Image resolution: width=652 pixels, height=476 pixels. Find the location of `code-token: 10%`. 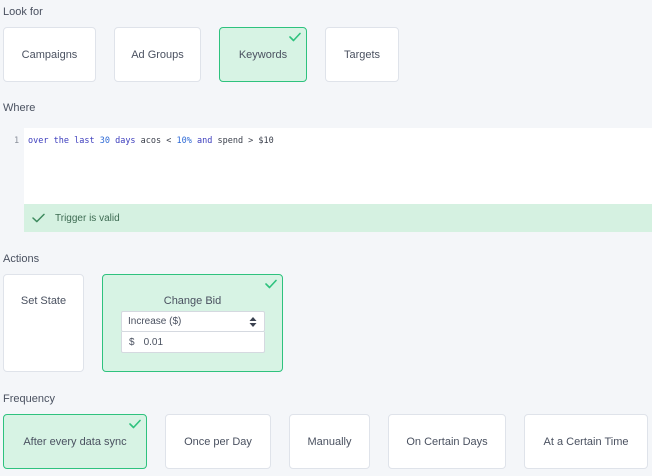

code-token: 10% is located at coordinates (184, 141).